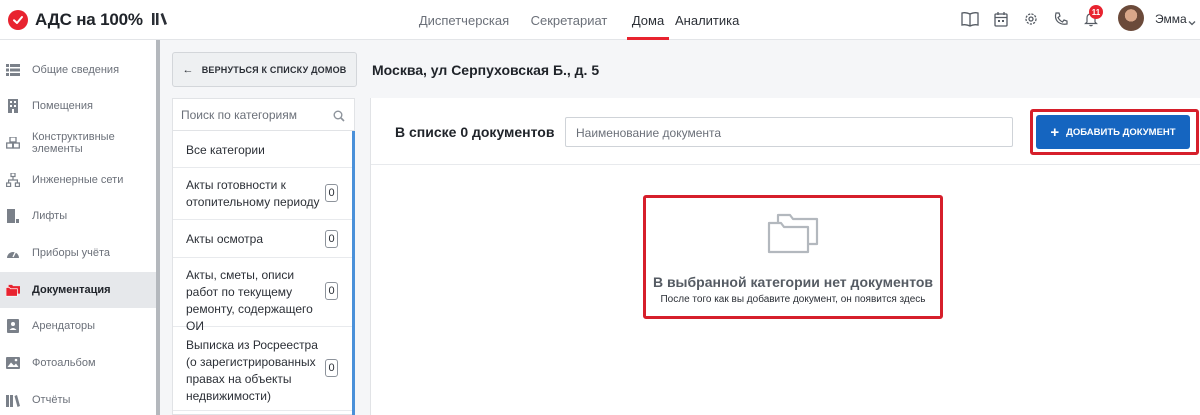 Image resolution: width=1200 pixels, height=415 pixels. Describe the element at coordinates (63, 326) in the screenshot. I see `sidebar-item-label: Арендаторы` at that location.